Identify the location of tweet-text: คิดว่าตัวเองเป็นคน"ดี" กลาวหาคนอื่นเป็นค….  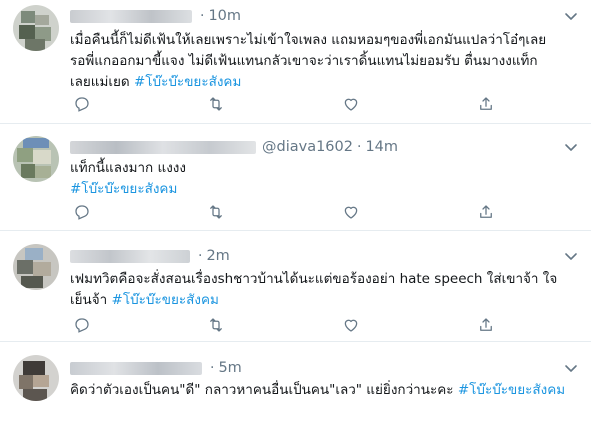
(318, 390).